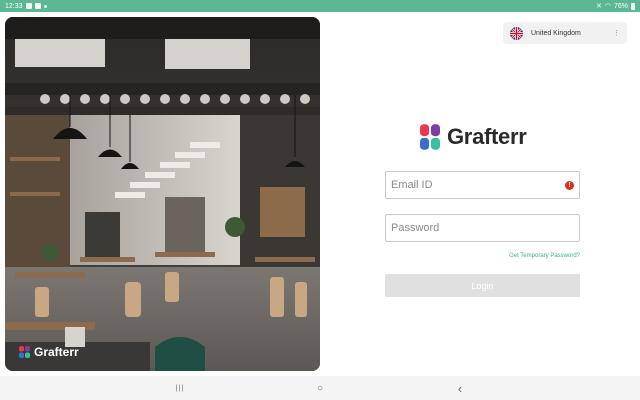  I want to click on hero-logo: Grafterr, so click(49, 352).